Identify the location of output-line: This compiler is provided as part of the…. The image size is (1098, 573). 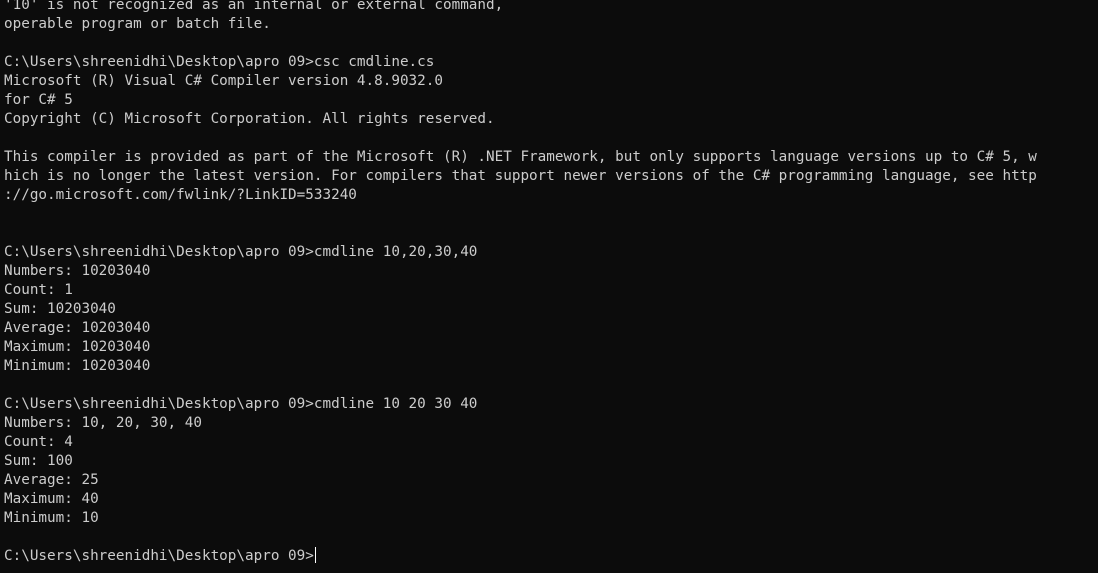
(520, 157).